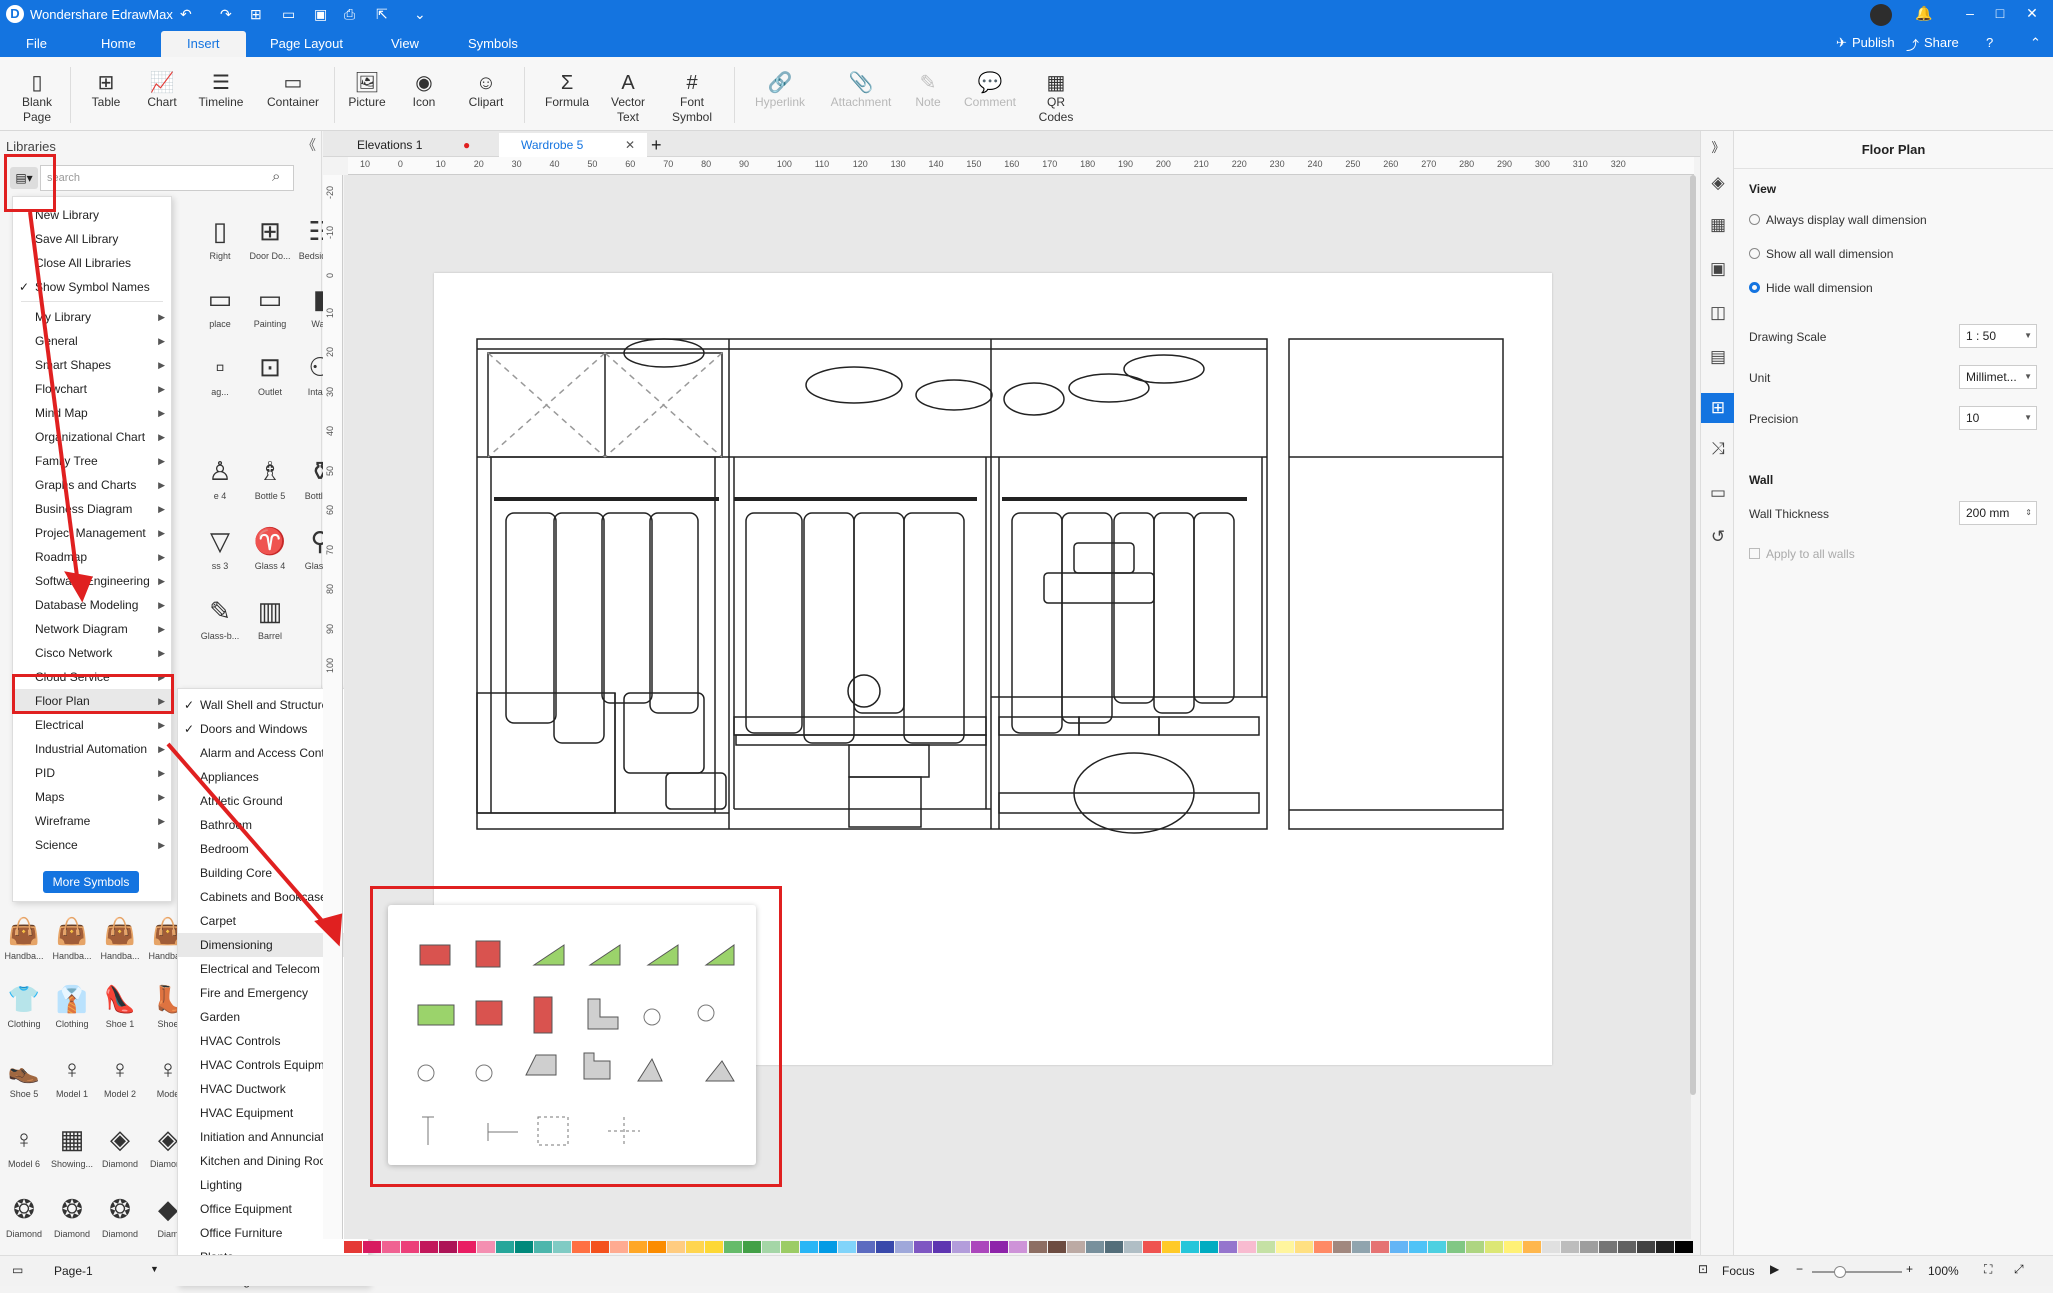  Describe the element at coordinates (990, 90) in the screenshot. I see `comment-button: 💬 Comment` at that location.